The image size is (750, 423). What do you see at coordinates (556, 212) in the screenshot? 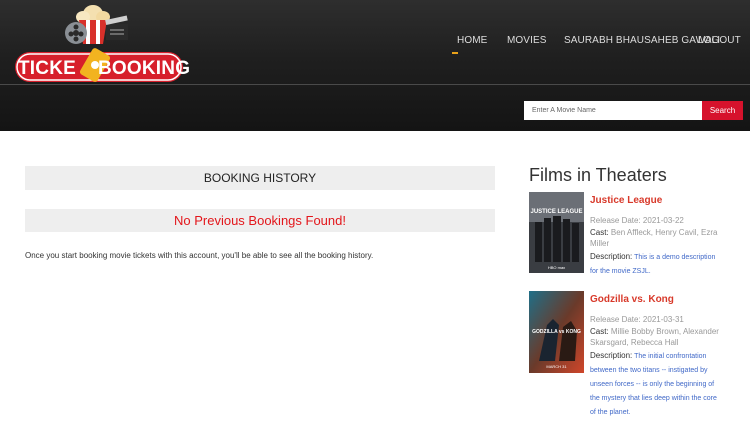
I see `poster-jl-title: JUSTICE LEAGUE` at bounding box center [556, 212].